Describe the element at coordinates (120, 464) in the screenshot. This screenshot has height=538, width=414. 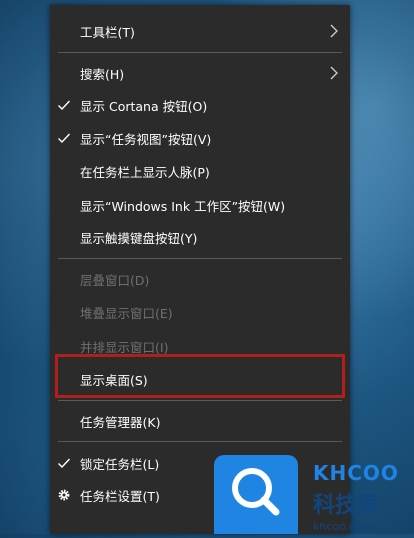
I see `menu-item-label: 锁定任务栏(L)` at that location.